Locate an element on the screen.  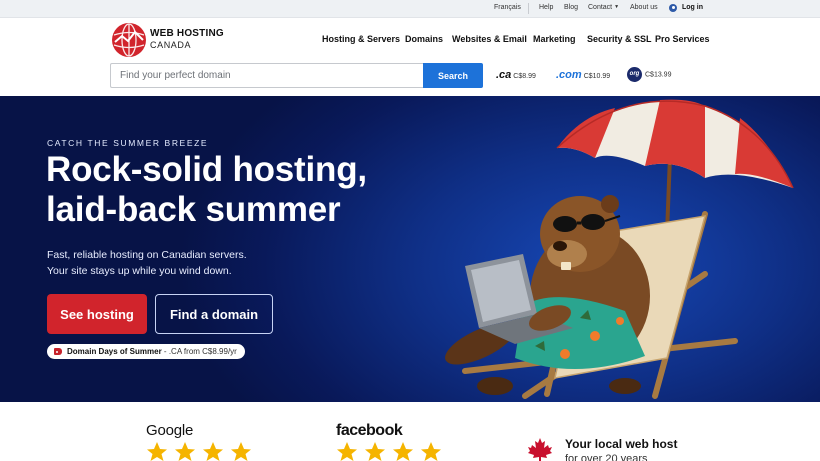
brand-logo-icon is located at coordinates (129, 40).